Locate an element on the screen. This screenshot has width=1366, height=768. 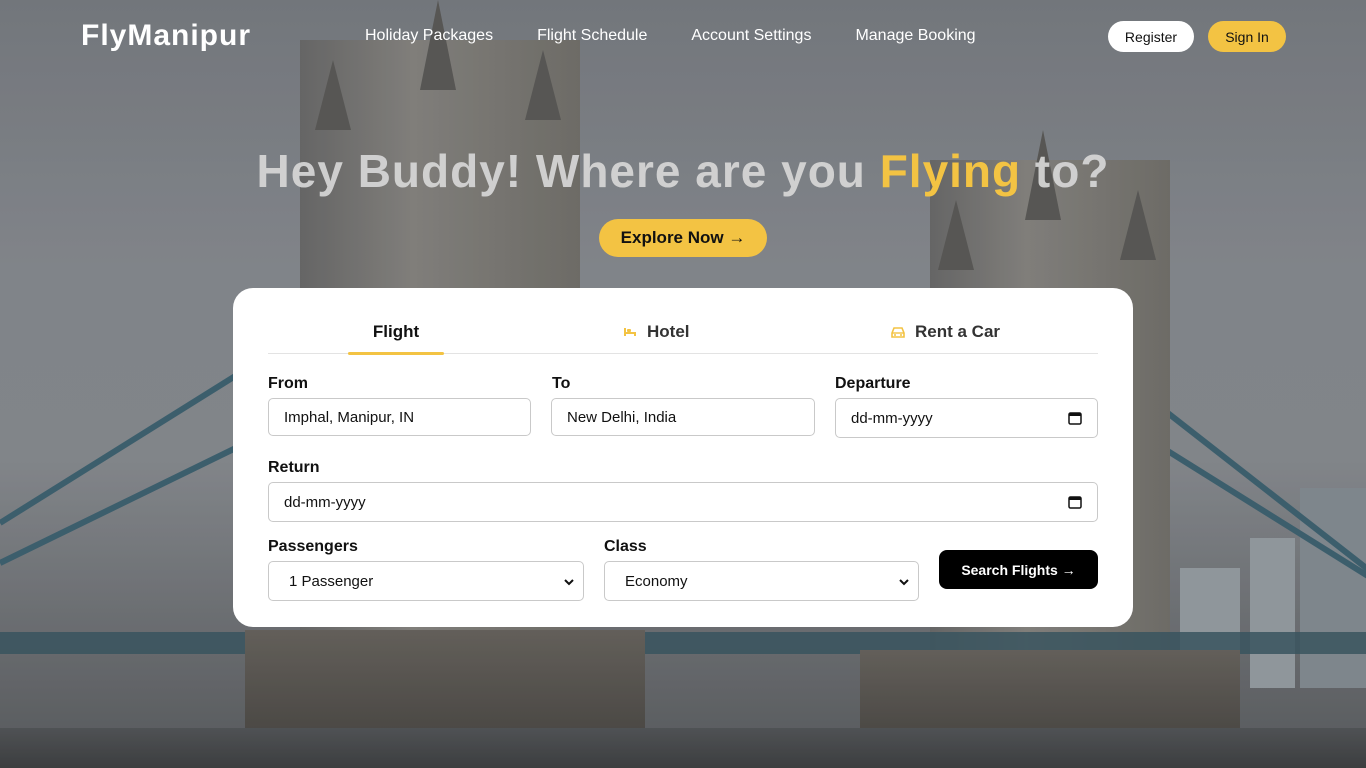
passengers-value: 1 Passenger is located at coordinates (331, 581).